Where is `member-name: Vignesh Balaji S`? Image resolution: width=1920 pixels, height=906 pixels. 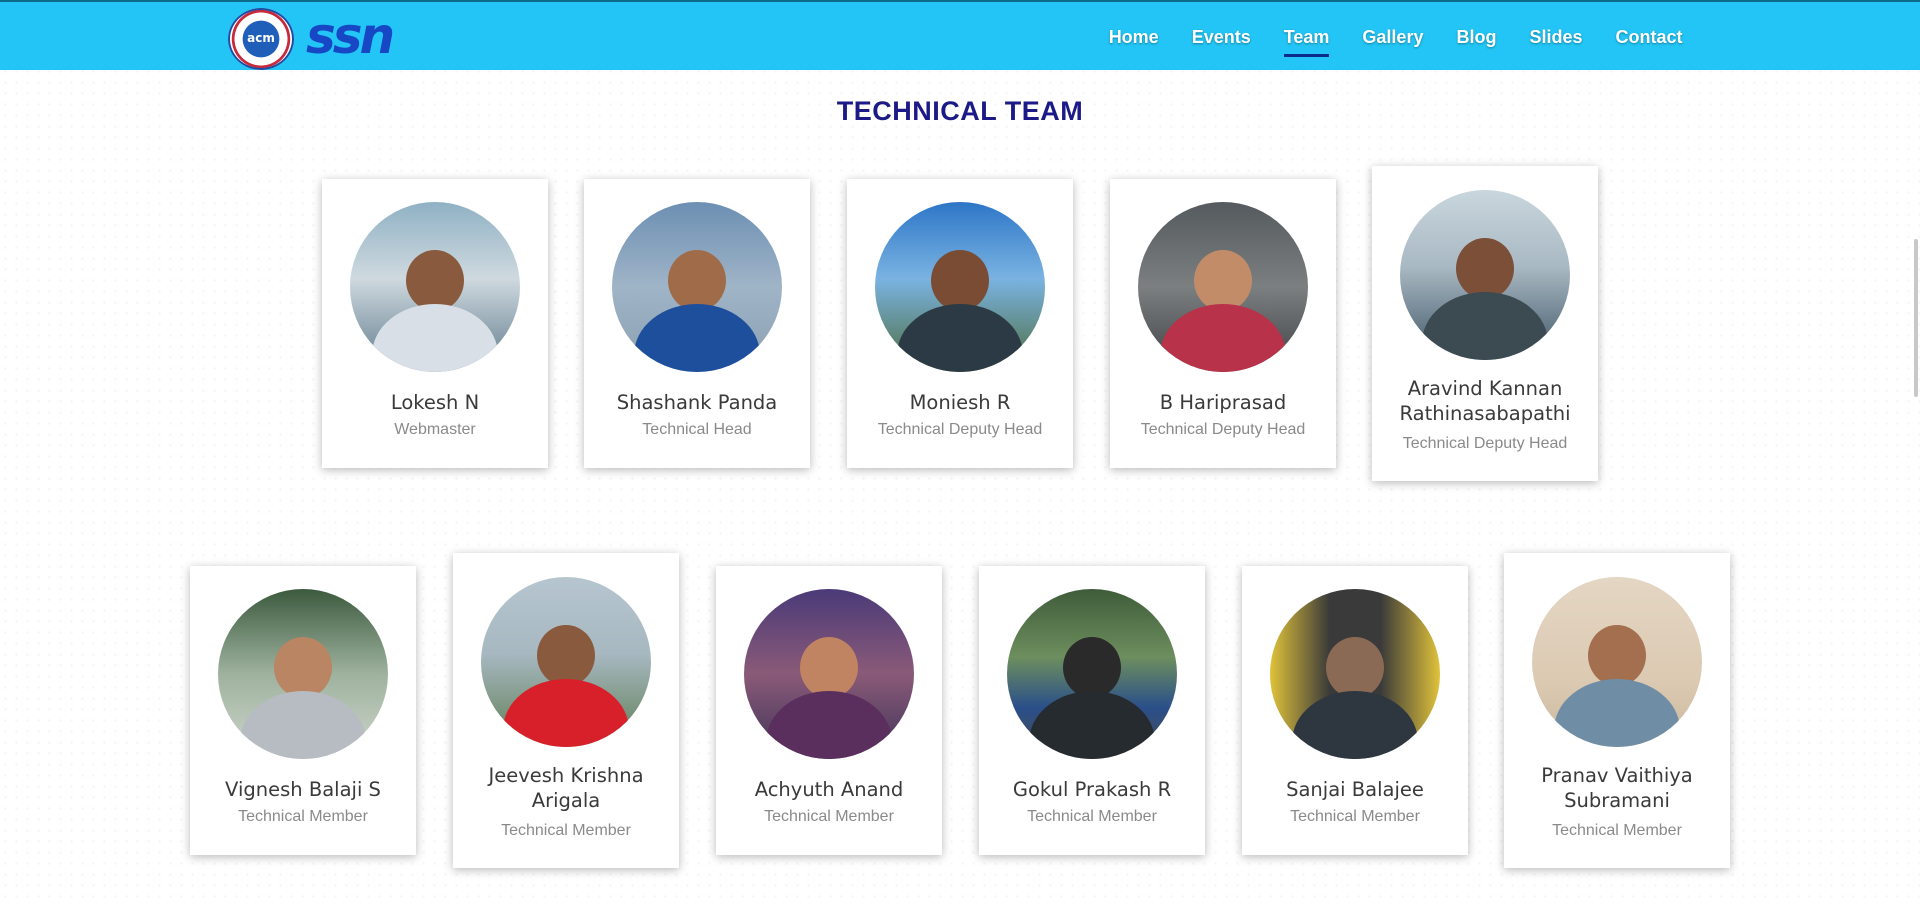 member-name: Vignesh Balaji S is located at coordinates (303, 789).